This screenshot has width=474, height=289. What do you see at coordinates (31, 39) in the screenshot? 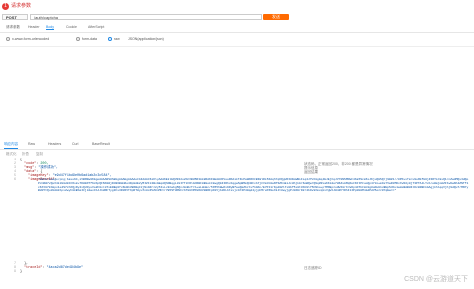
I see `radio-label: x-www-form-urlencoded` at bounding box center [31, 39].